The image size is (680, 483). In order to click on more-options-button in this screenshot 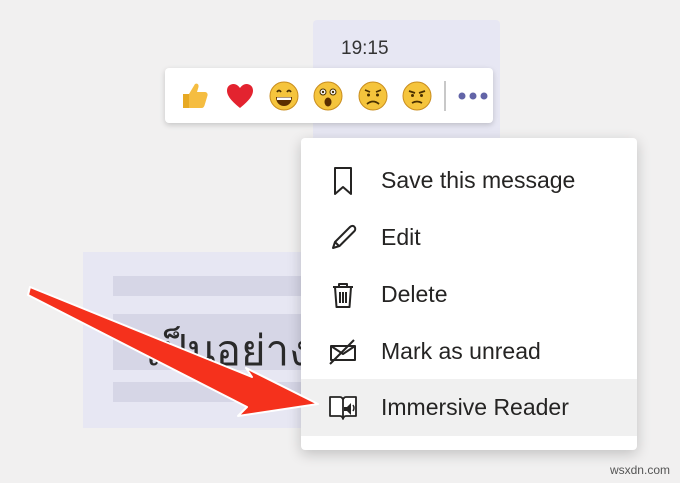, I will do `click(473, 95)`.